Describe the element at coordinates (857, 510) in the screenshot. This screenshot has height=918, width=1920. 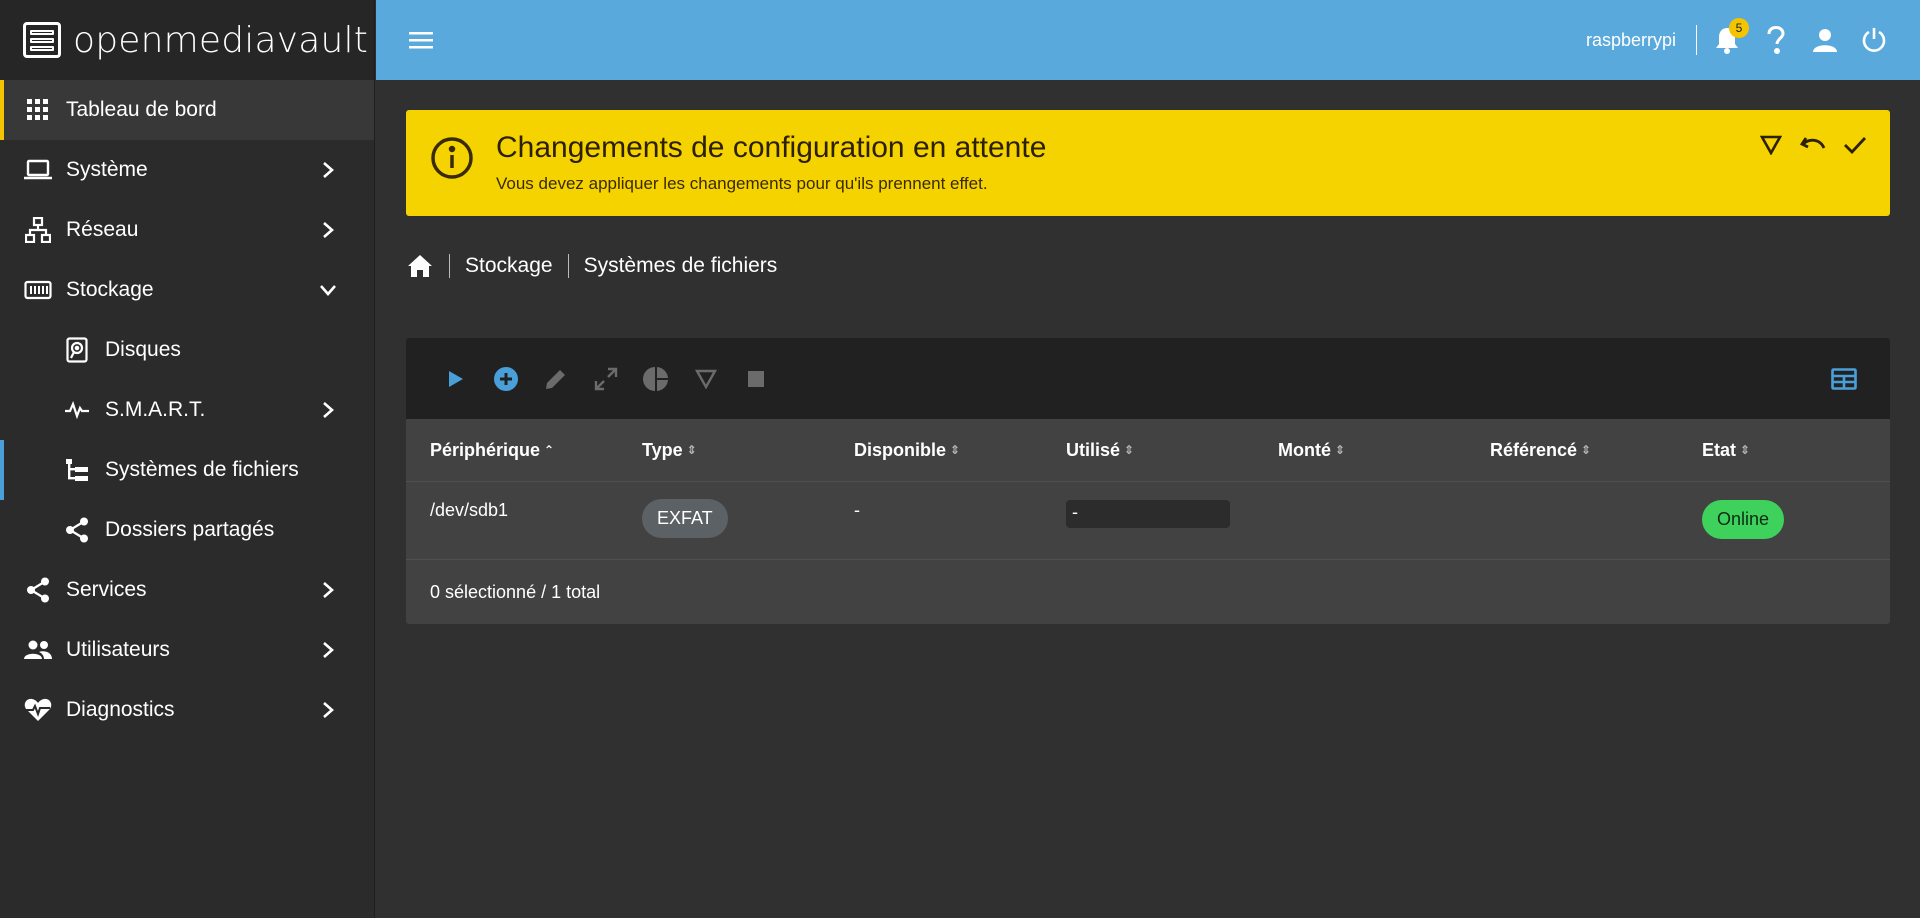
I see `cell-available: -` at that location.